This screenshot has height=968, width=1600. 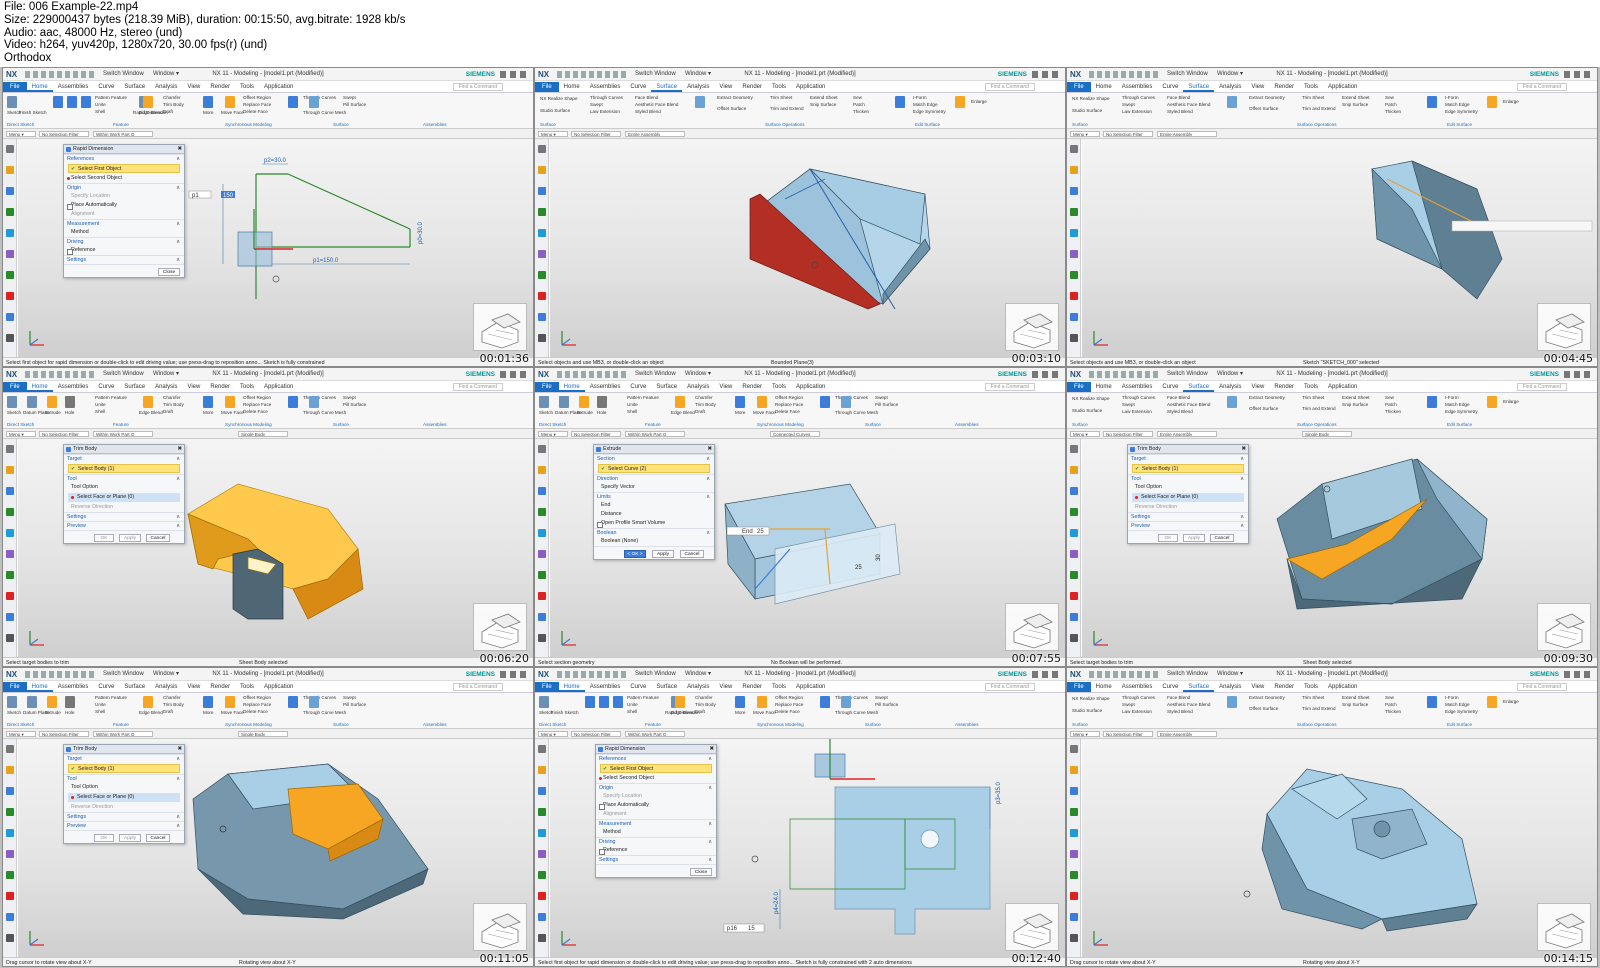 What do you see at coordinates (1137, 87) in the screenshot?
I see `tab-assemblies: Assemblies` at bounding box center [1137, 87].